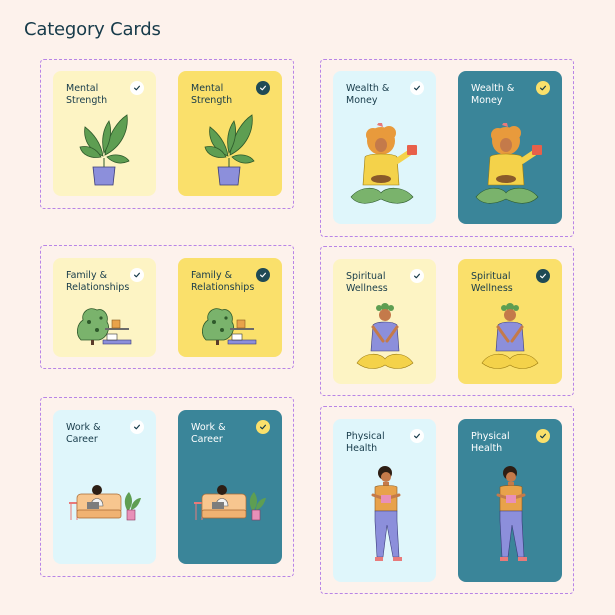  I want to click on card-work-career-unselected: Work & Career, so click(104, 487).